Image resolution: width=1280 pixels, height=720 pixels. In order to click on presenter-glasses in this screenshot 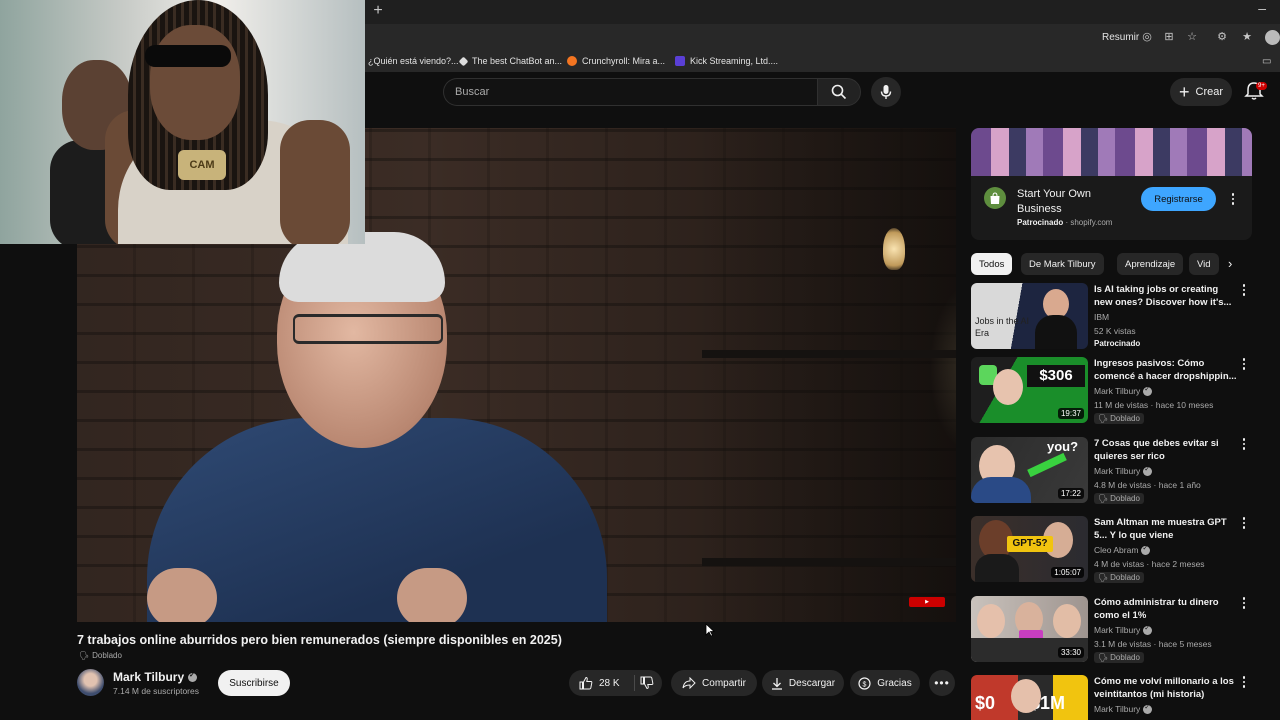, I will do `click(368, 329)`.